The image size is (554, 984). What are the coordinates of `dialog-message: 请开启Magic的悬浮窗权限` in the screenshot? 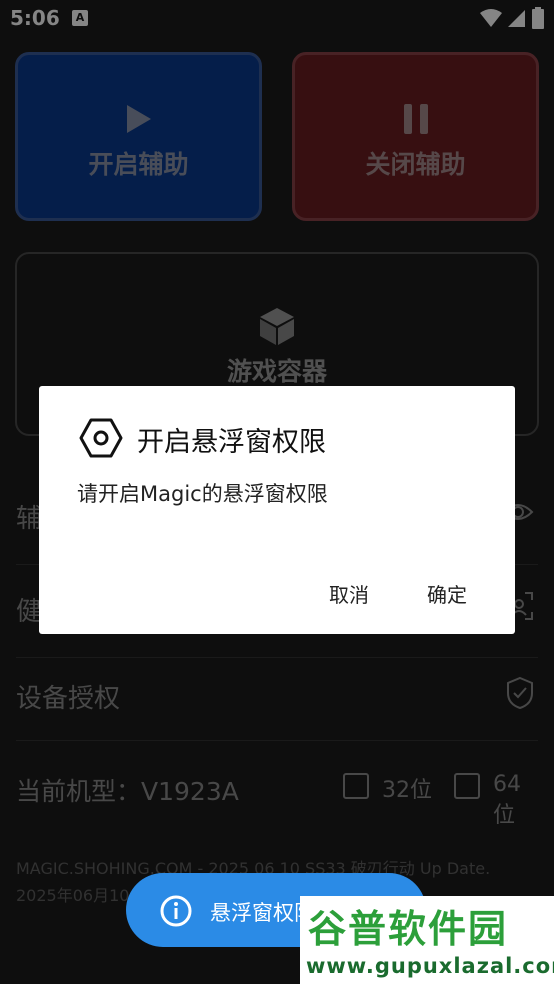 It's located at (202, 494).